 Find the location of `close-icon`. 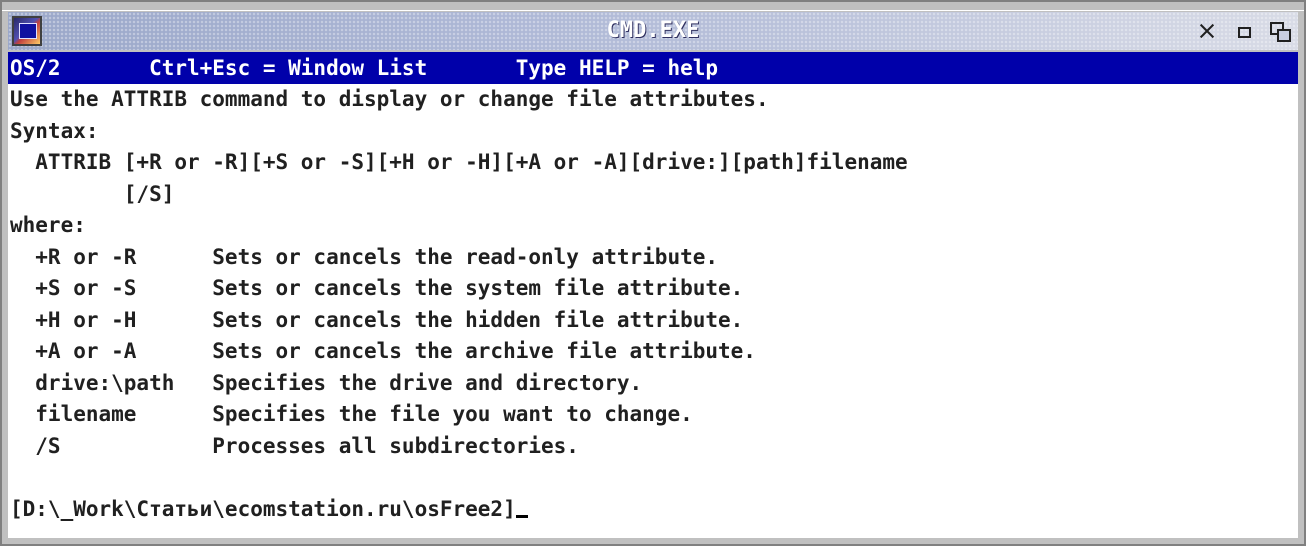

close-icon is located at coordinates (1207, 31).